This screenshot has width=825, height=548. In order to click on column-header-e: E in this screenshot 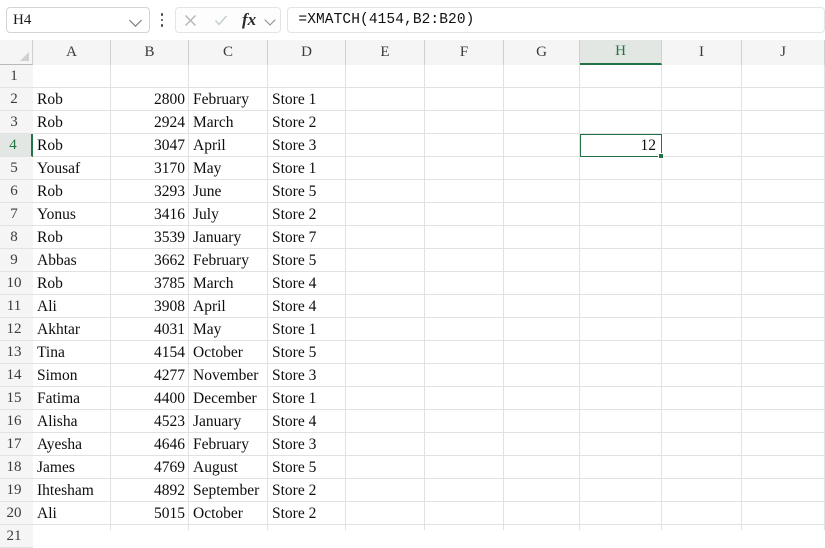, I will do `click(385, 52)`.